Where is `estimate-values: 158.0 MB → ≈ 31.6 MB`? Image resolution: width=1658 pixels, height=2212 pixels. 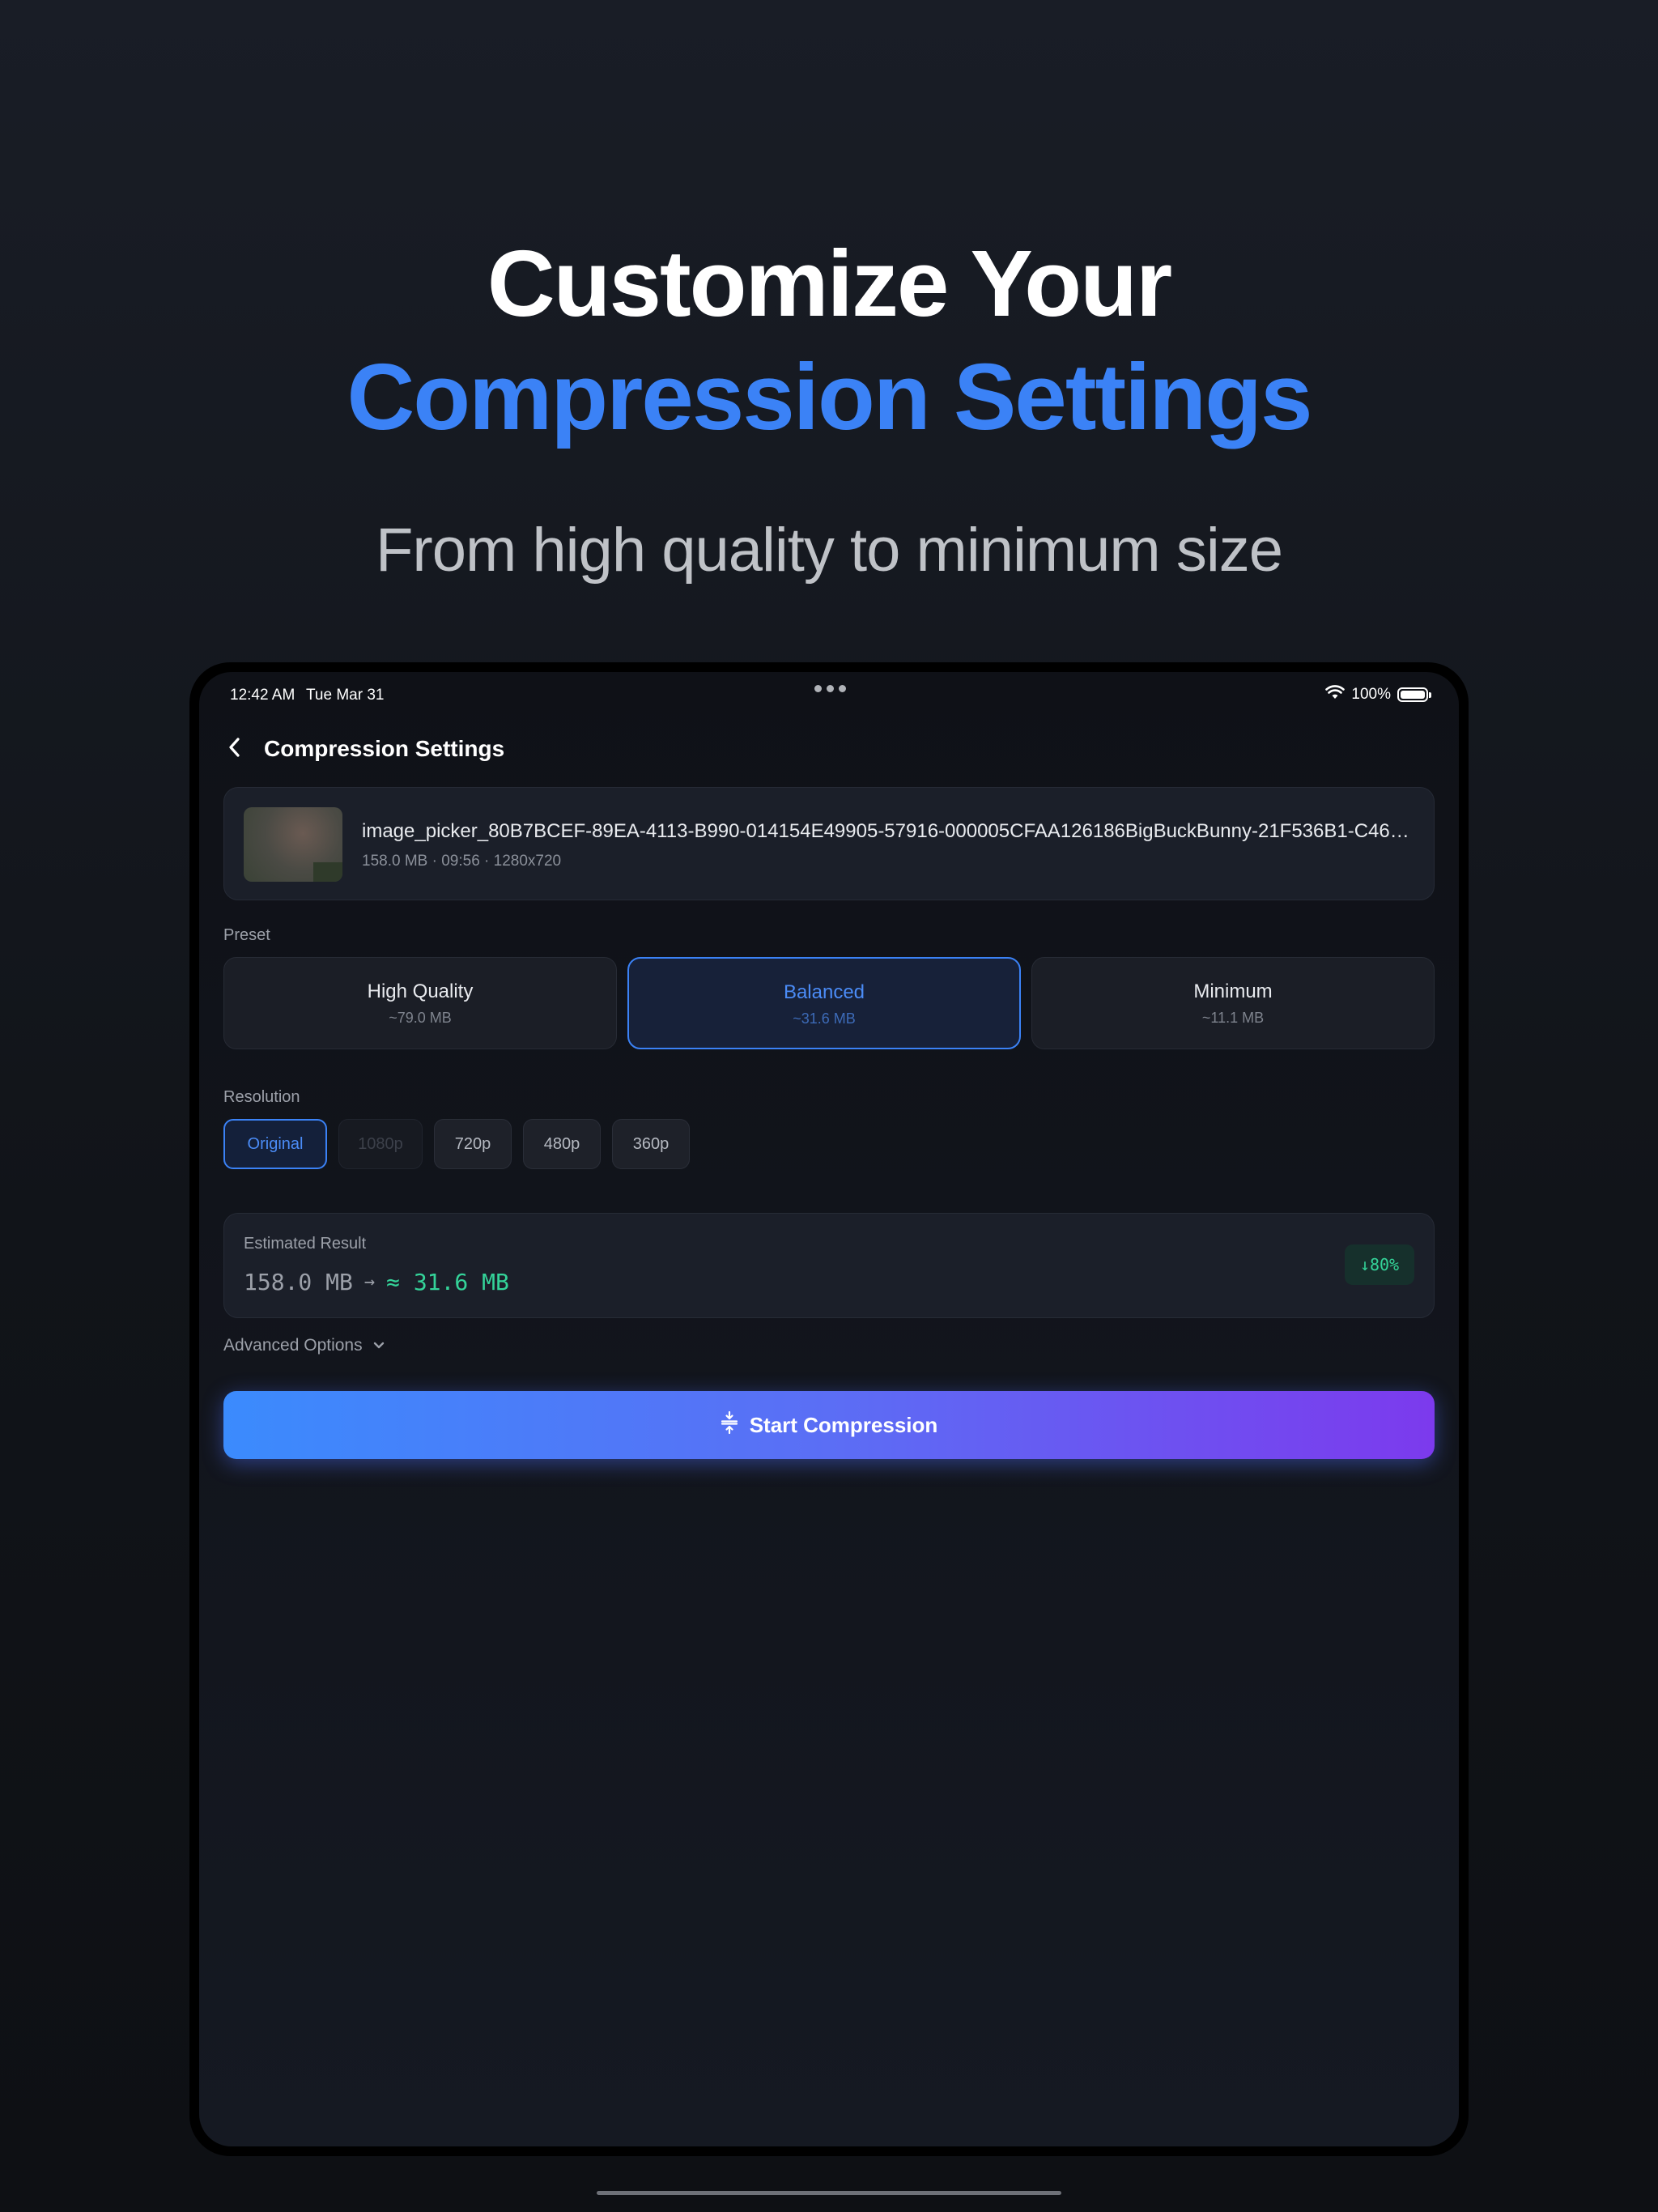 estimate-values: 158.0 MB → ≈ 31.6 MB is located at coordinates (376, 1282).